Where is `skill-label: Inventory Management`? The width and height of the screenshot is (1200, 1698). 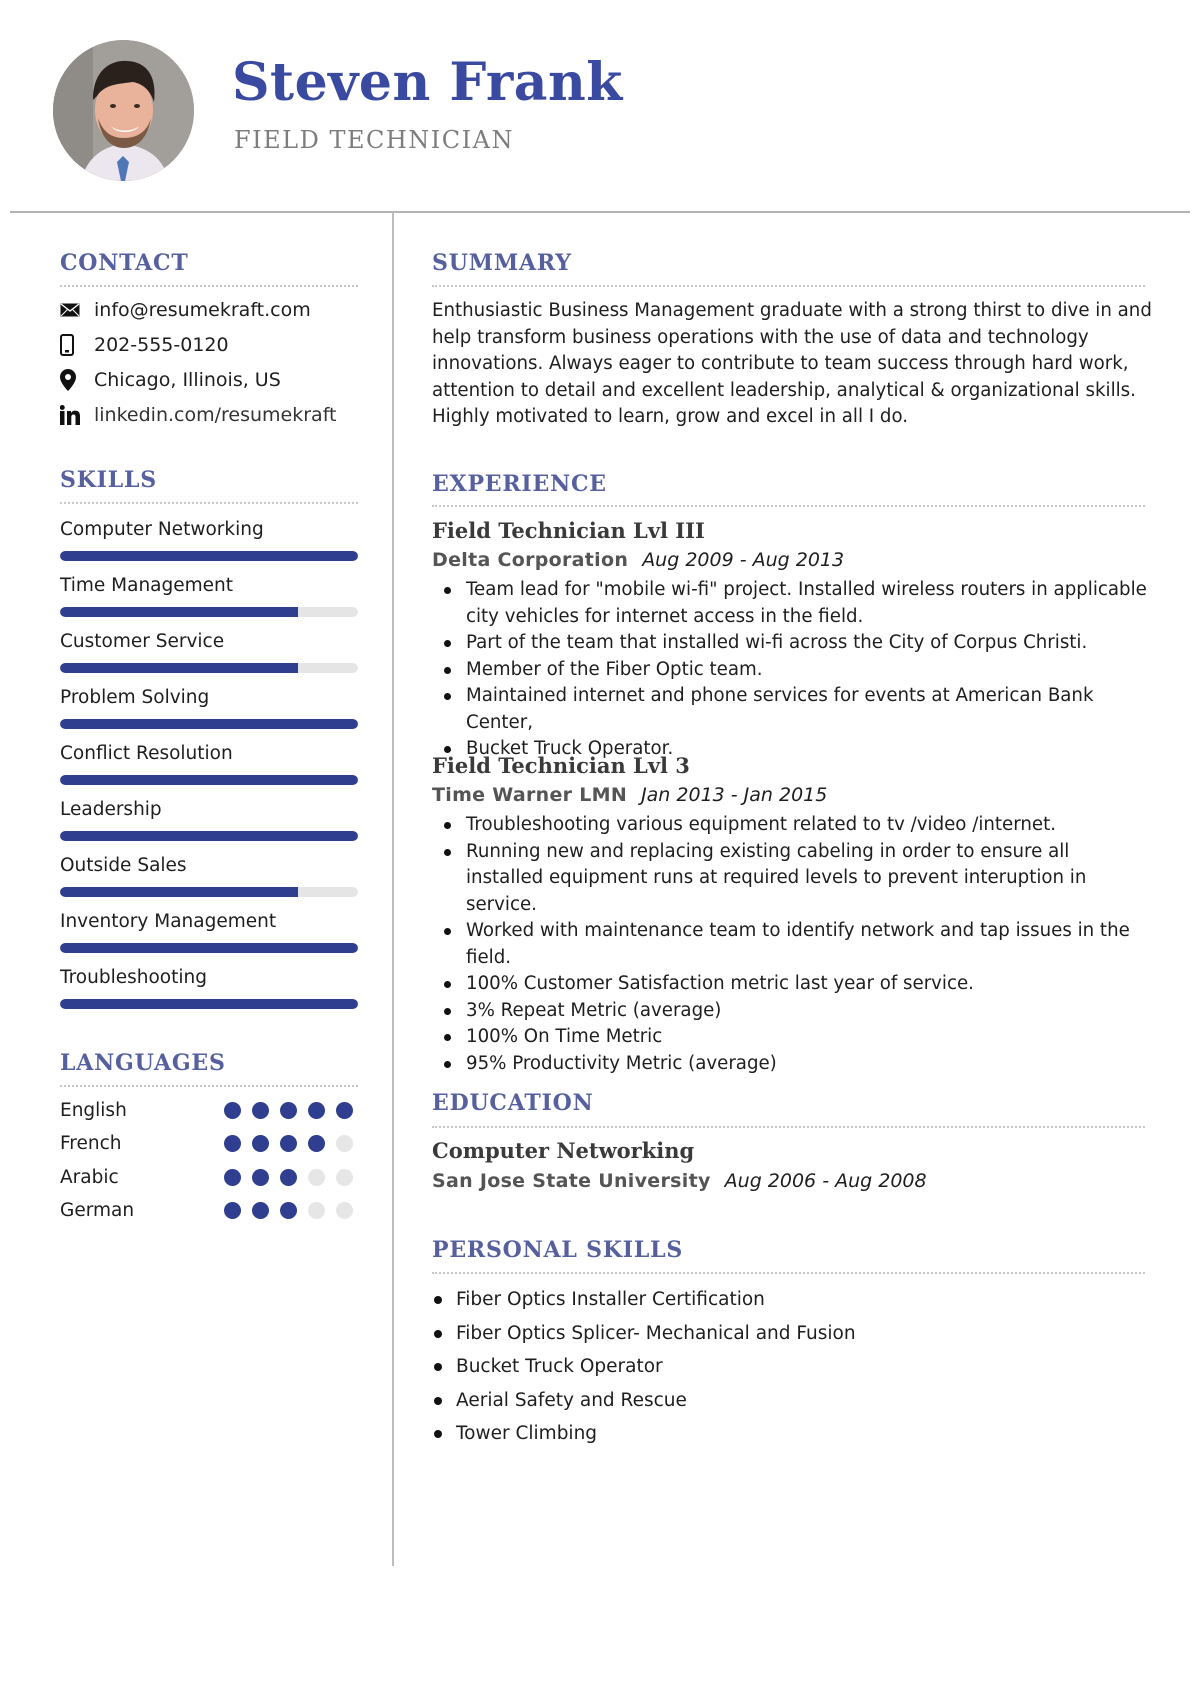 skill-label: Inventory Management is located at coordinates (168, 921).